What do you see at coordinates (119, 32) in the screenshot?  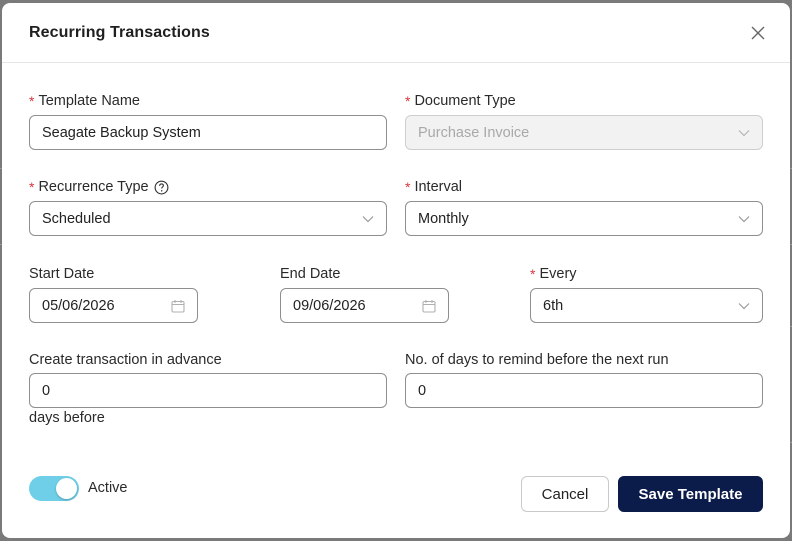 I see `dialog-title: Recurring Transactions` at bounding box center [119, 32].